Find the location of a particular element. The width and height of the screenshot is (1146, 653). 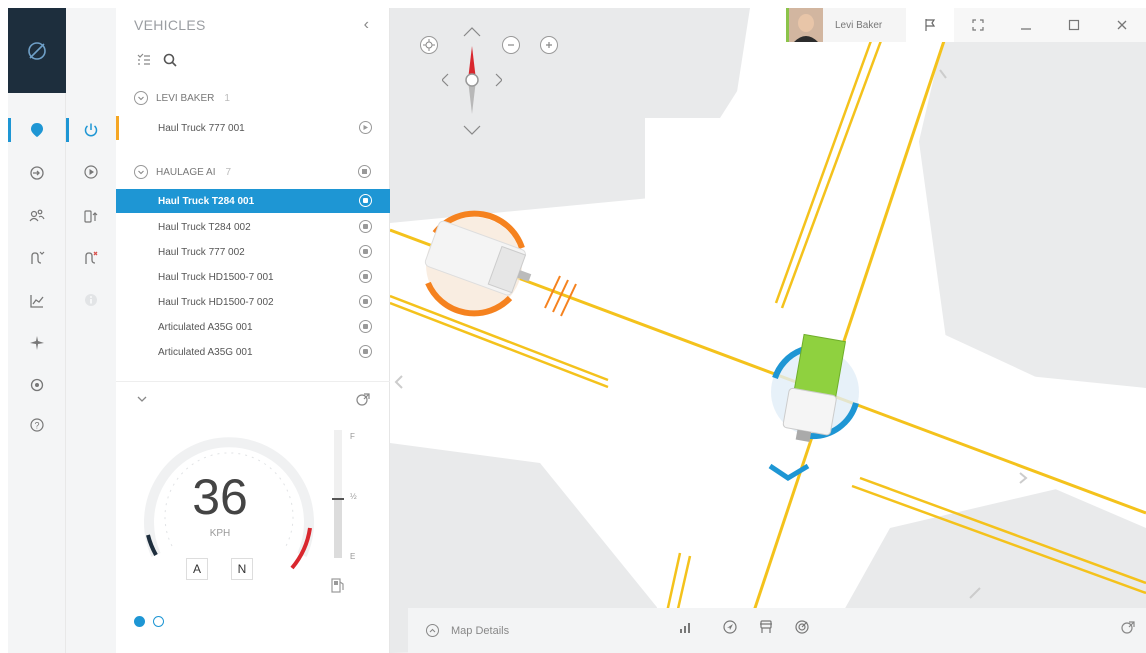

group-header-levi-baker: LEVI BAKER 1 is located at coordinates (182, 98).